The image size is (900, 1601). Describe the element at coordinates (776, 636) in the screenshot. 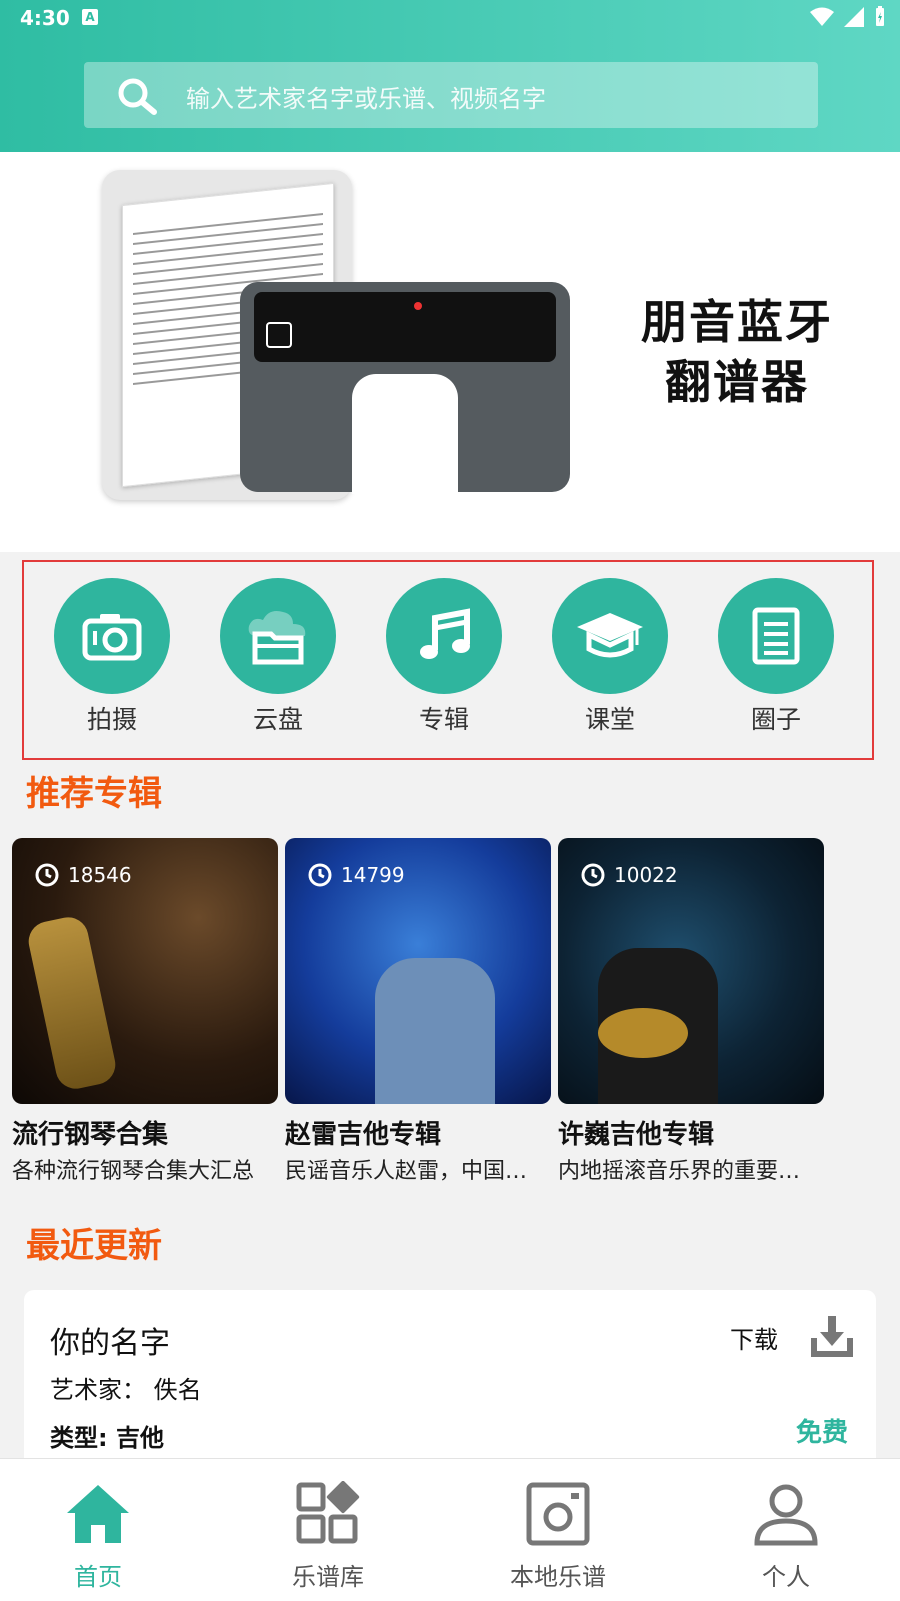

I see `document-icon` at that location.